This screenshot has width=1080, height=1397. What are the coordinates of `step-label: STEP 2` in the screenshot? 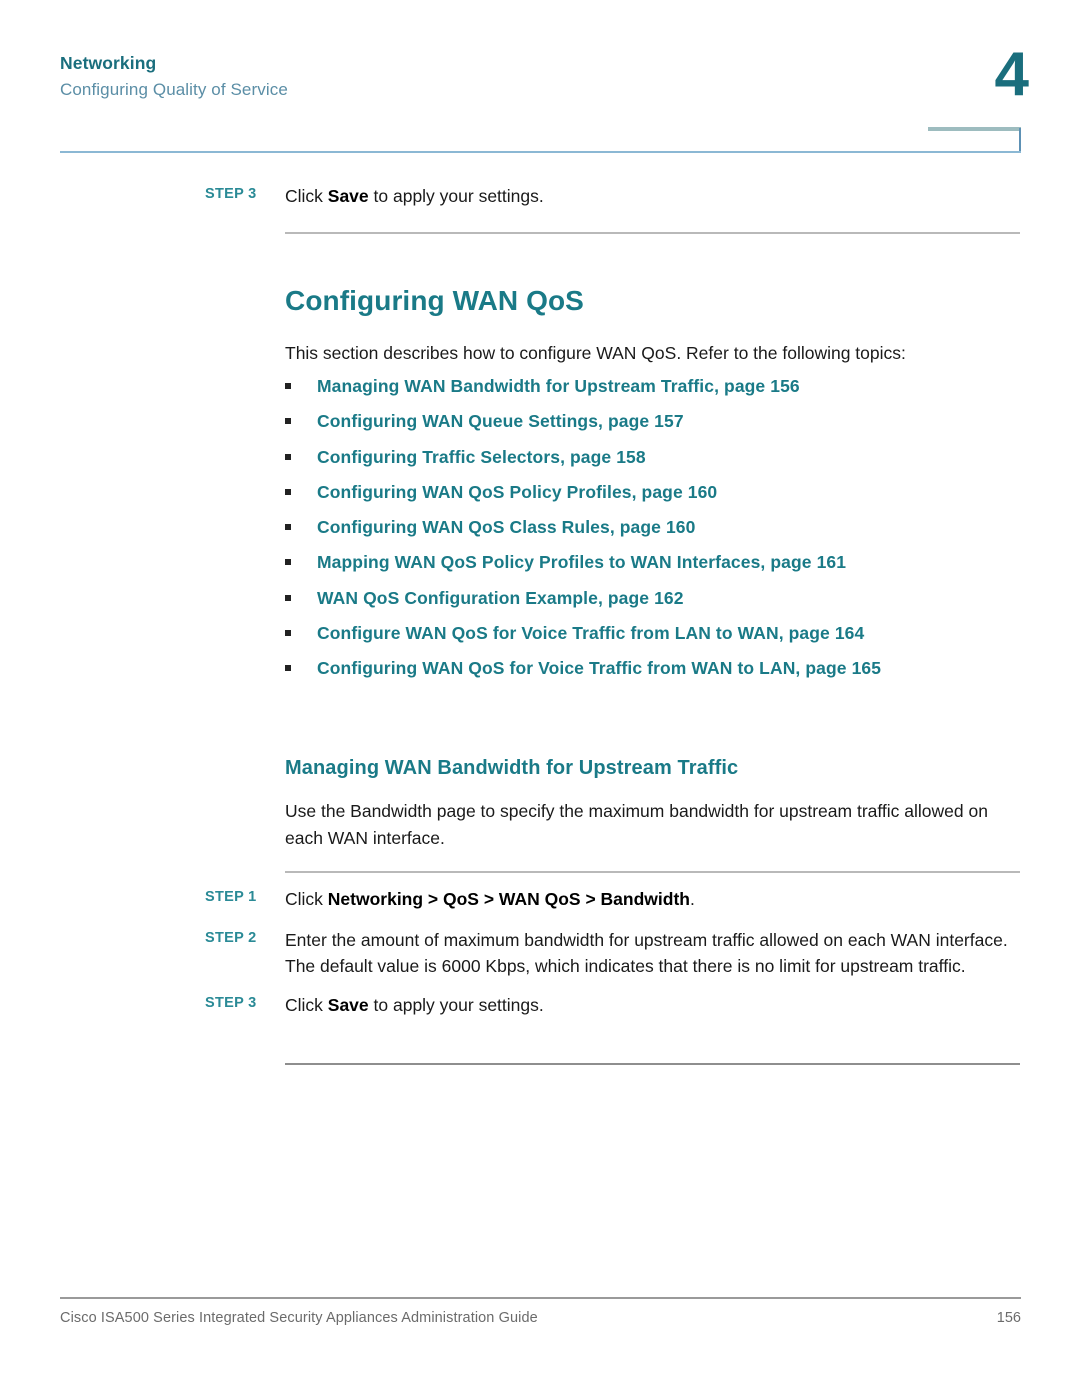 It's located at (231, 937).